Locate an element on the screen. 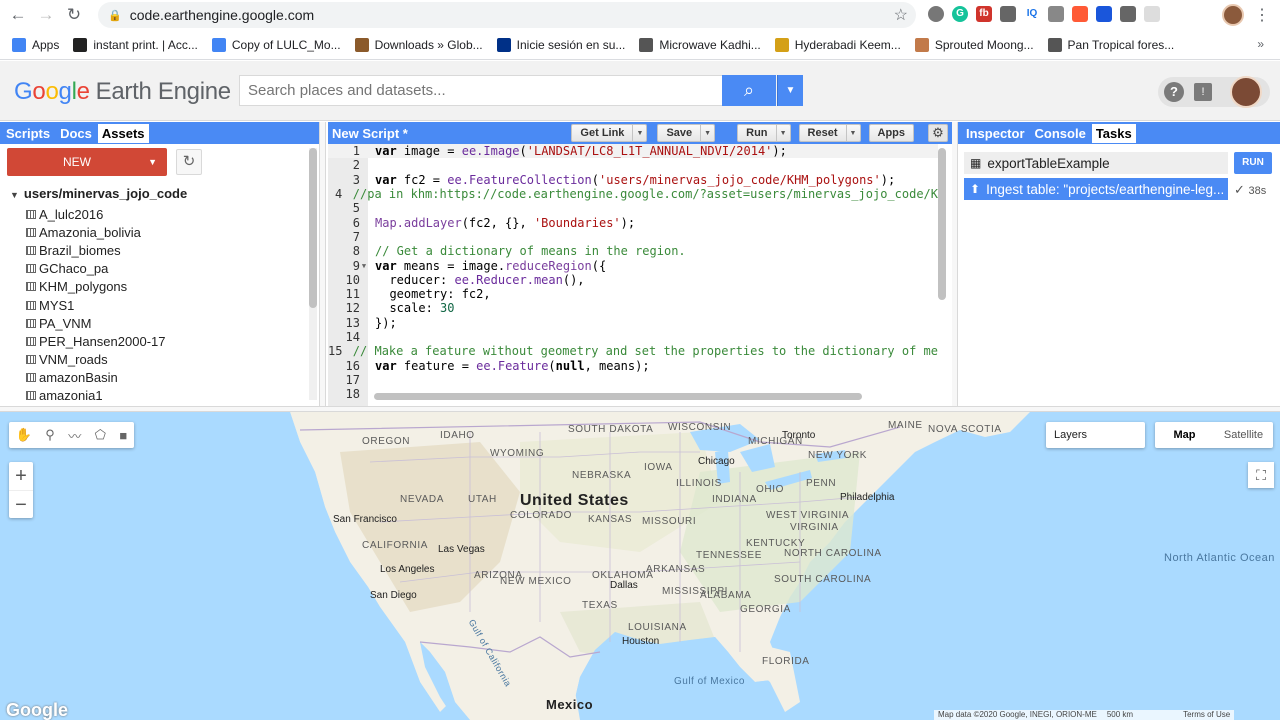  forward-icon: → is located at coordinates (46, 15).